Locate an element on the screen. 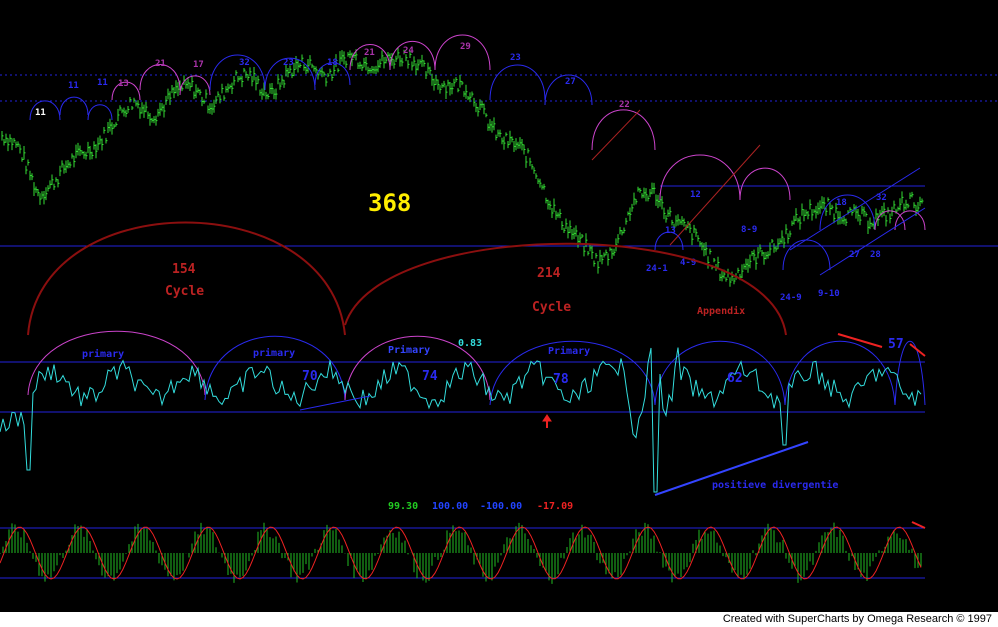 This screenshot has width=998, height=627. readout-value: 100.00 is located at coordinates (450, 506).